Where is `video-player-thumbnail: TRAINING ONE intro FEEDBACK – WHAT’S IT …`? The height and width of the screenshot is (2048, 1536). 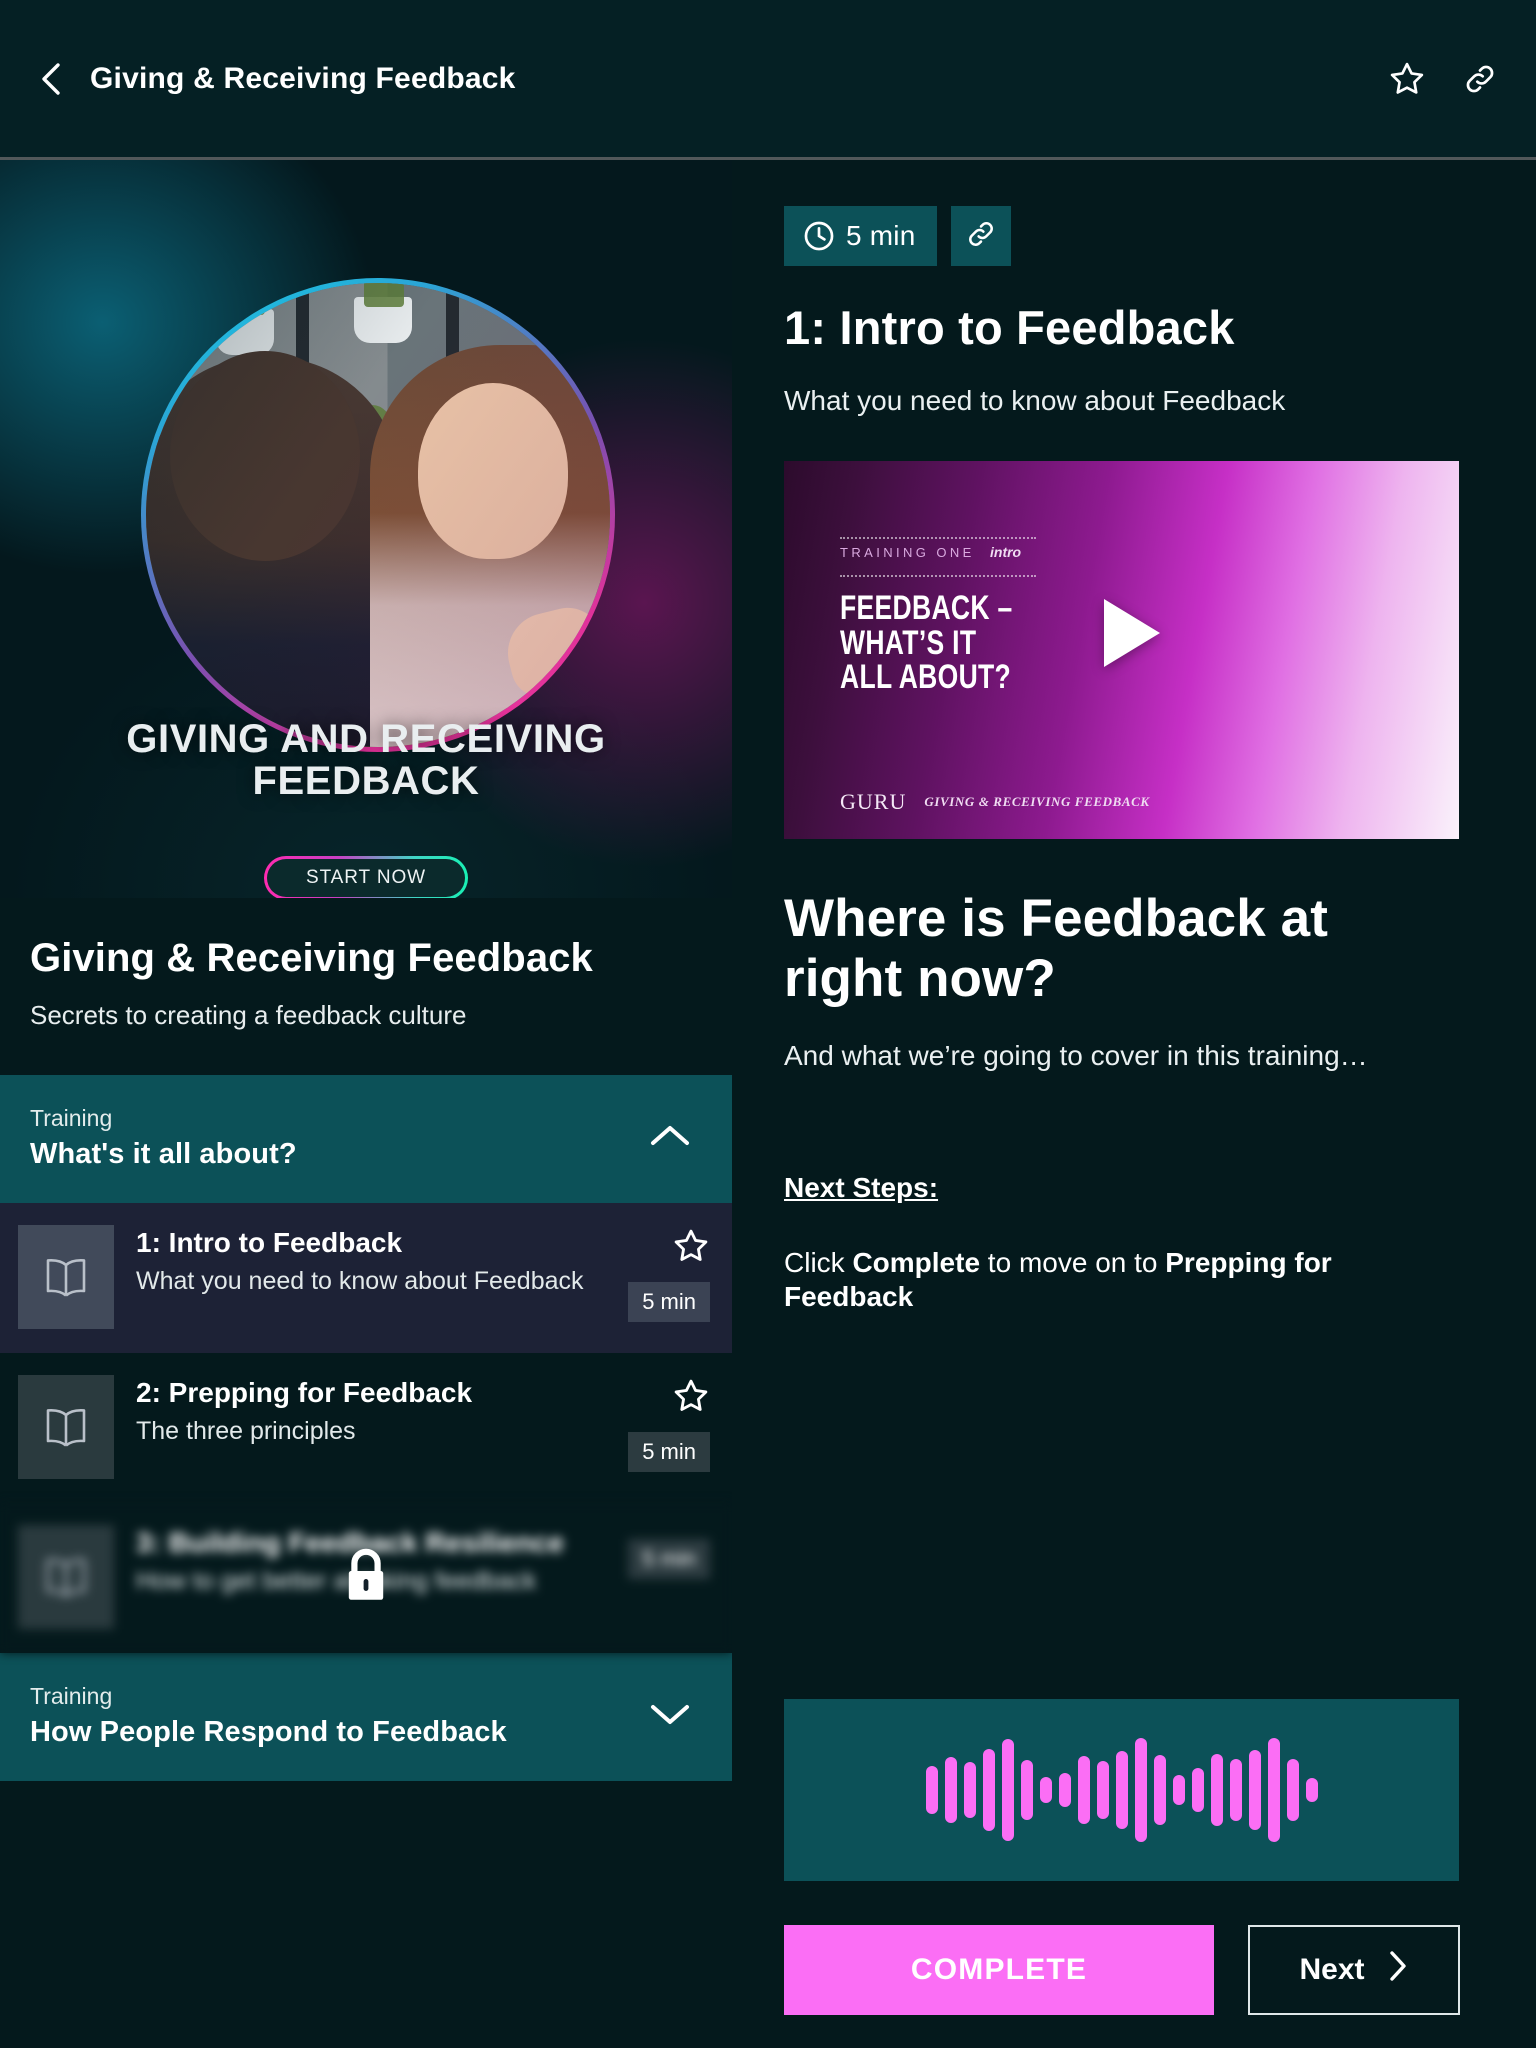
video-player-thumbnail: TRAINING ONE intro FEEDBACK – WHAT’S IT … is located at coordinates (1121, 650).